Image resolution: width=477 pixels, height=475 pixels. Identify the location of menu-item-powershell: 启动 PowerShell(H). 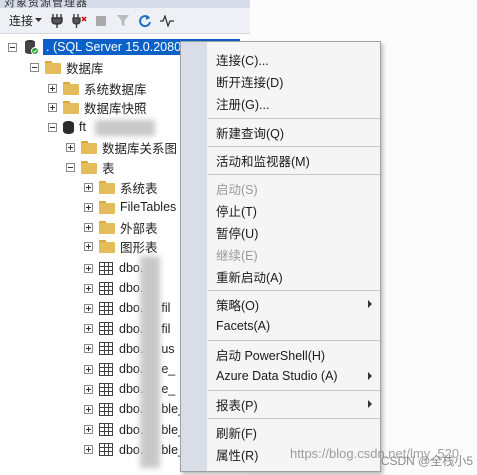
(294, 354).